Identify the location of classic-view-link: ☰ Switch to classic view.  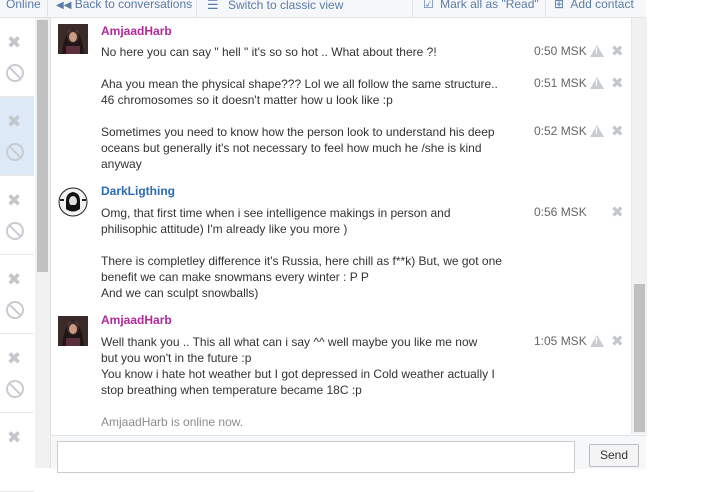
(275, 6).